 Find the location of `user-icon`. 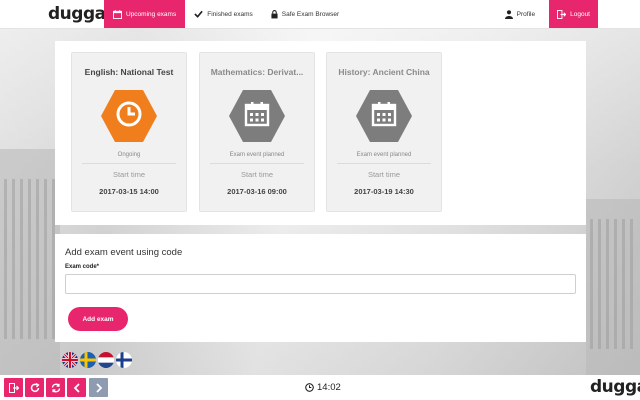

user-icon is located at coordinates (508, 14).